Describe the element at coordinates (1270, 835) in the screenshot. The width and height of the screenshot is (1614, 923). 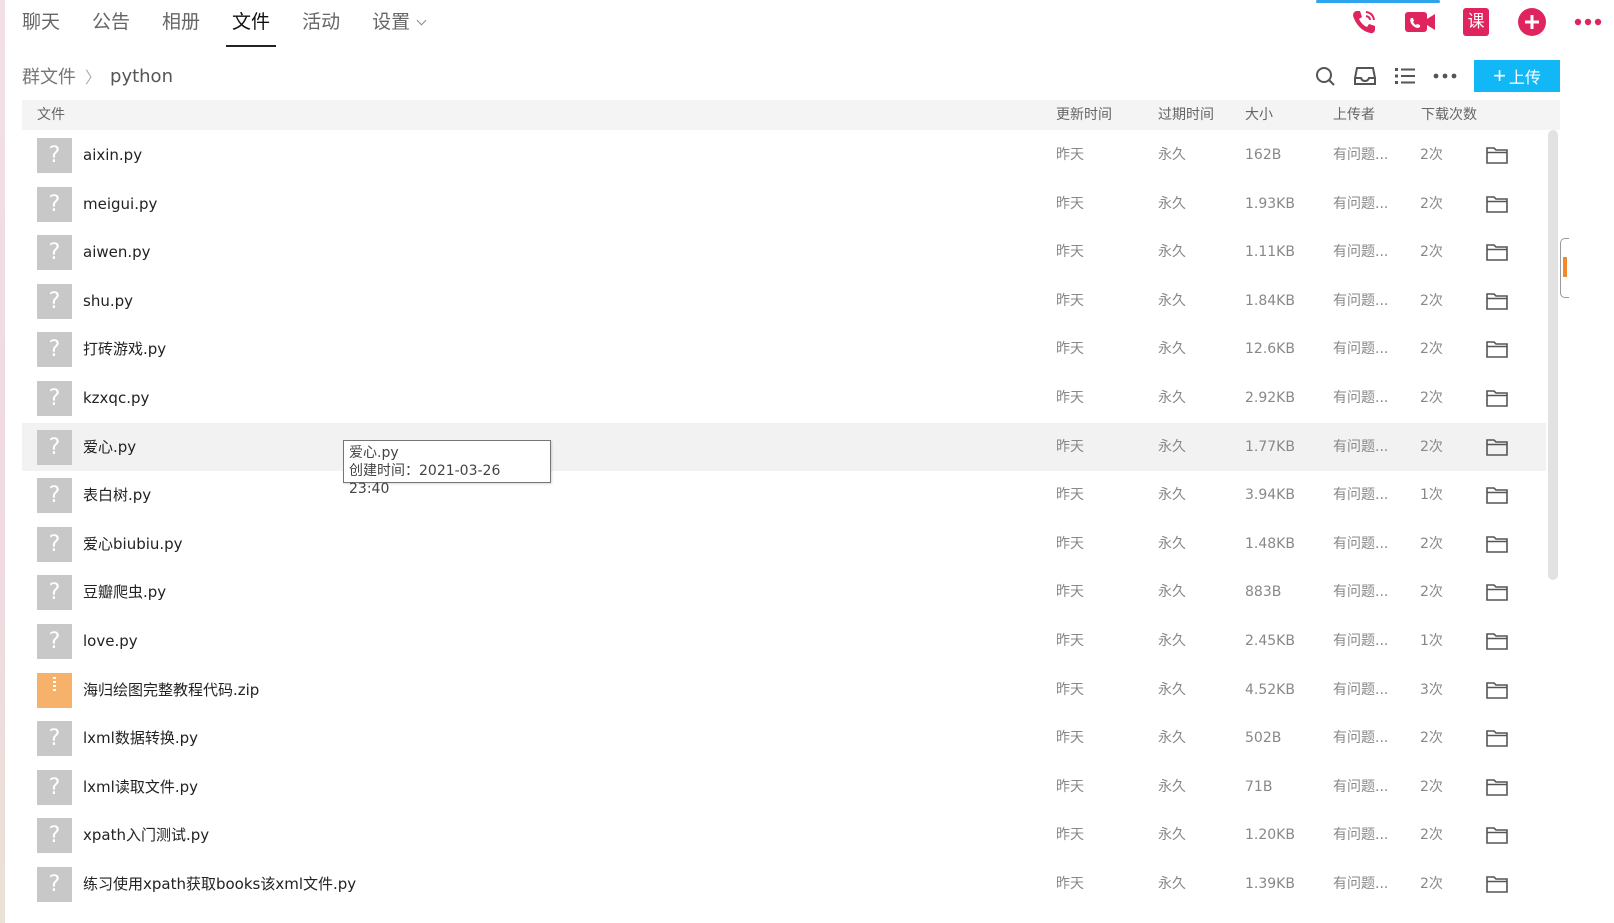
I see `file-size: 1.20KB` at that location.